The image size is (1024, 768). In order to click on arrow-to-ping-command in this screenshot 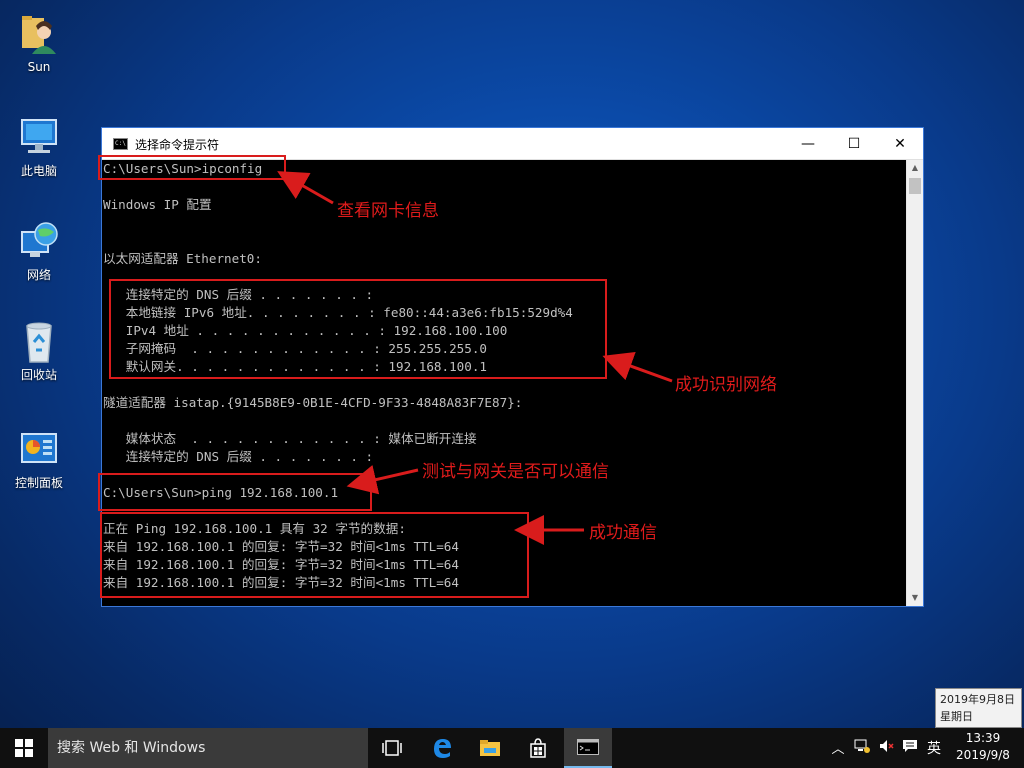, I will do `click(382, 480)`.